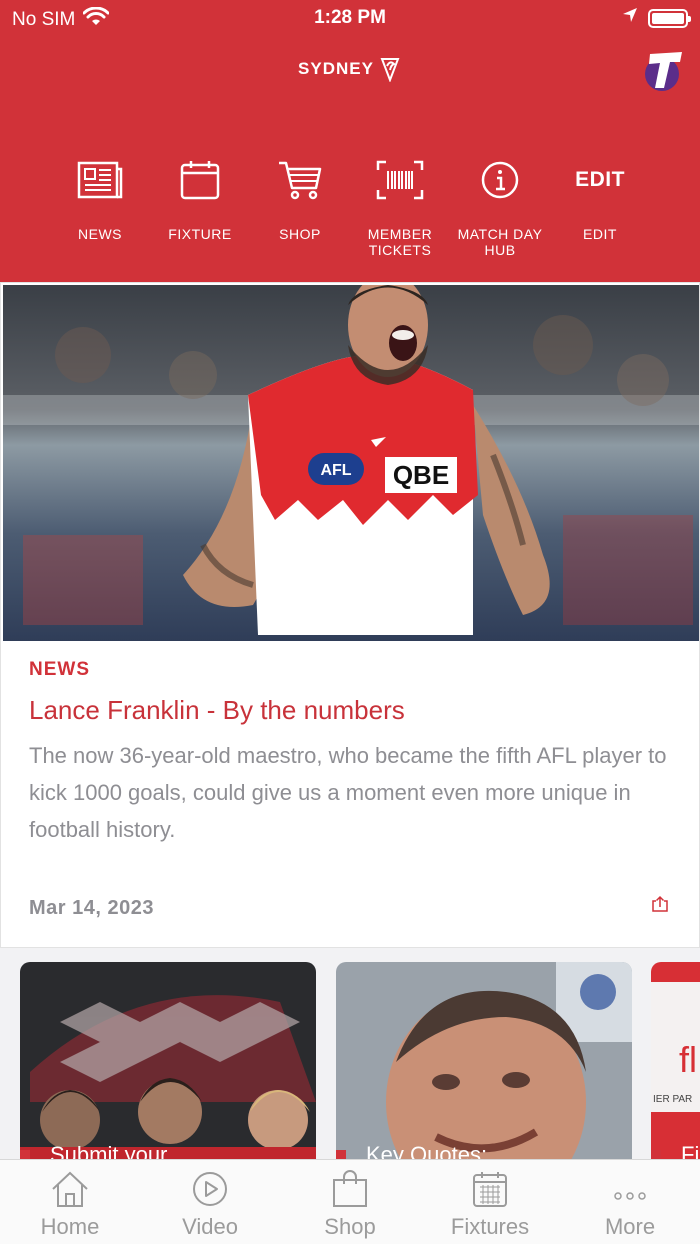  Describe the element at coordinates (600, 179) in the screenshot. I see `edit-icon-text: EDIT` at that location.